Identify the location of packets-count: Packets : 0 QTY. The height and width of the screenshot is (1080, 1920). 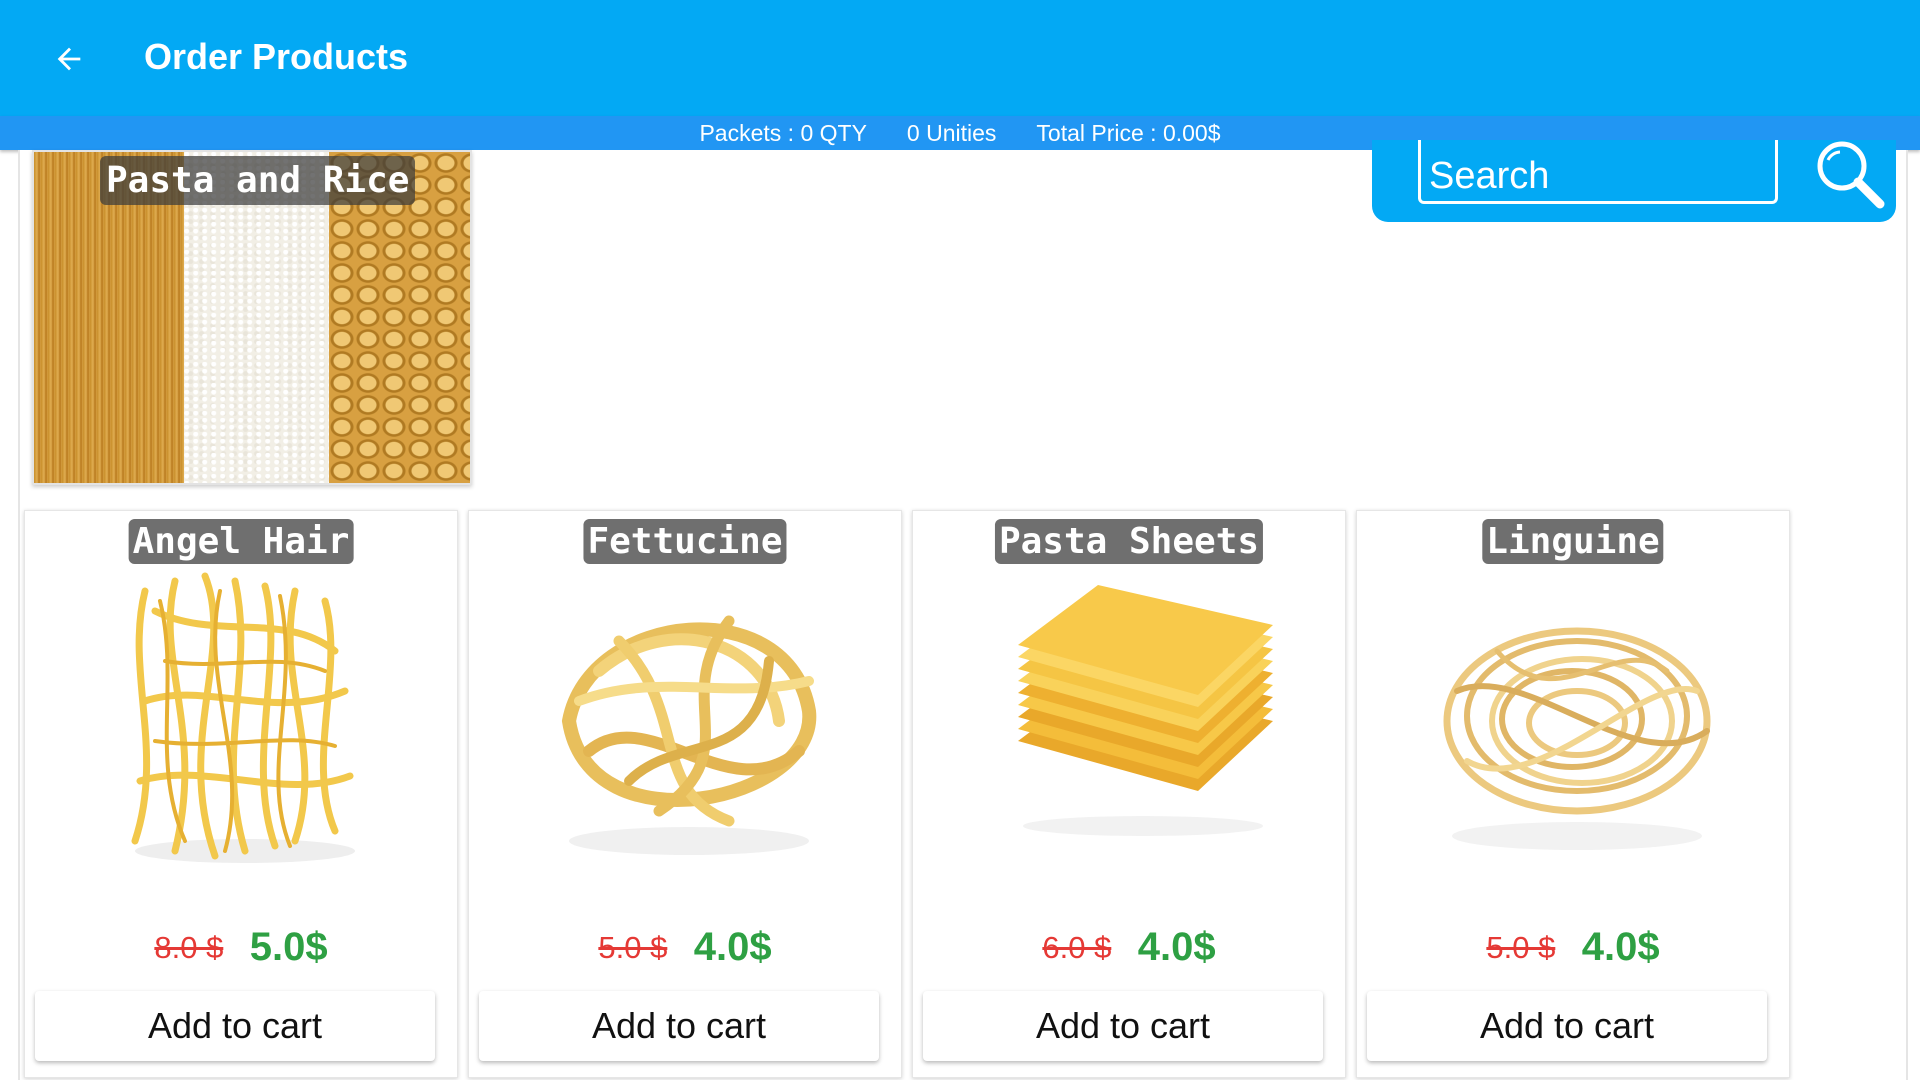
(783, 132).